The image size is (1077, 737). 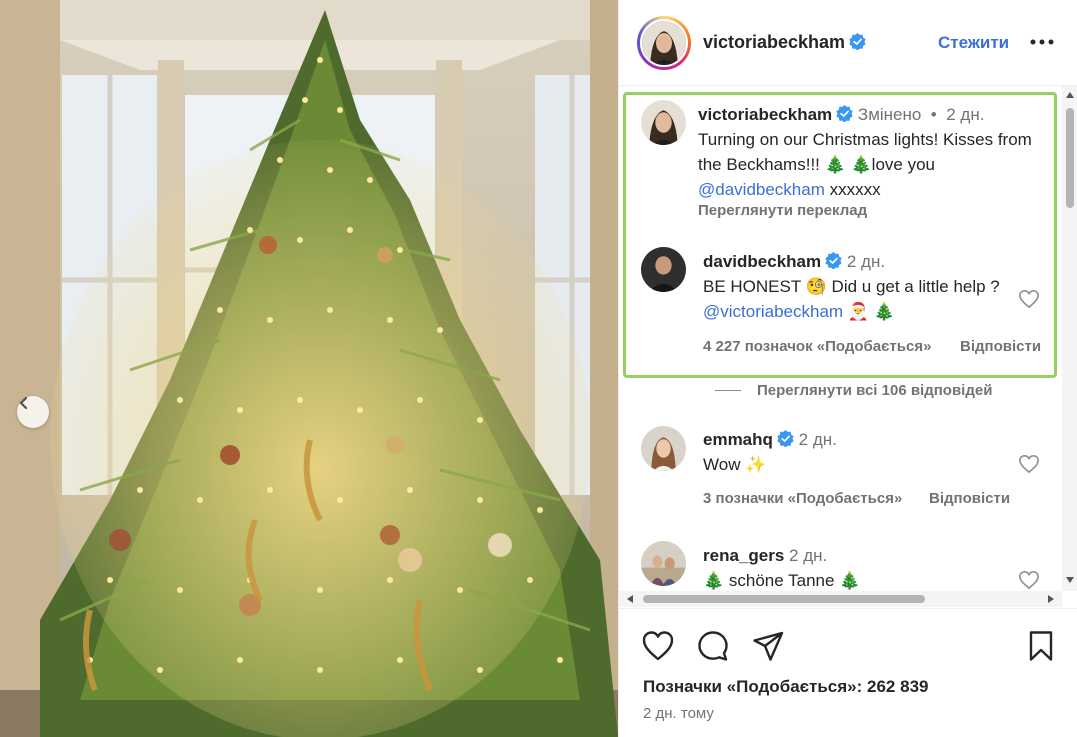 I want to click on see-translation-link: Переглянути переклад, so click(x=782, y=210).